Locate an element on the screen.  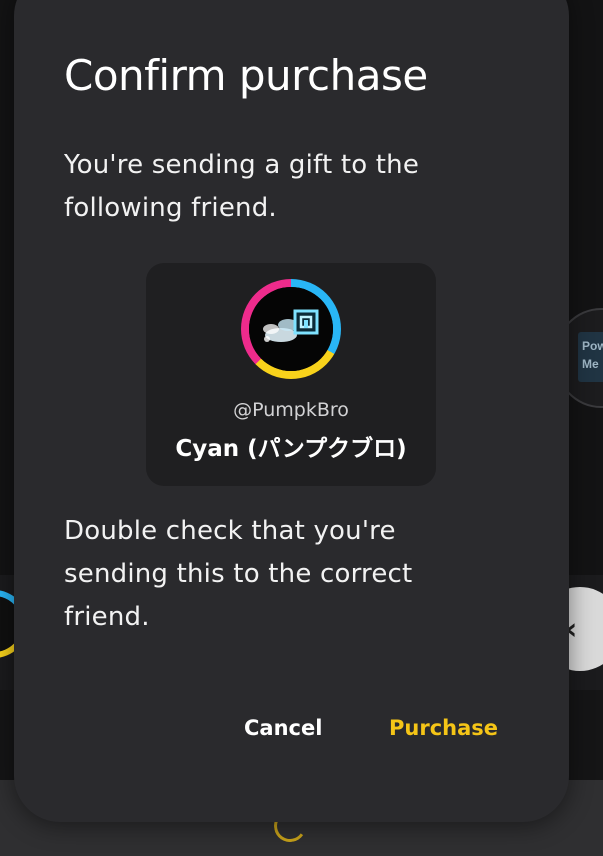
friend-handle: @PumpkBro is located at coordinates (291, 410).